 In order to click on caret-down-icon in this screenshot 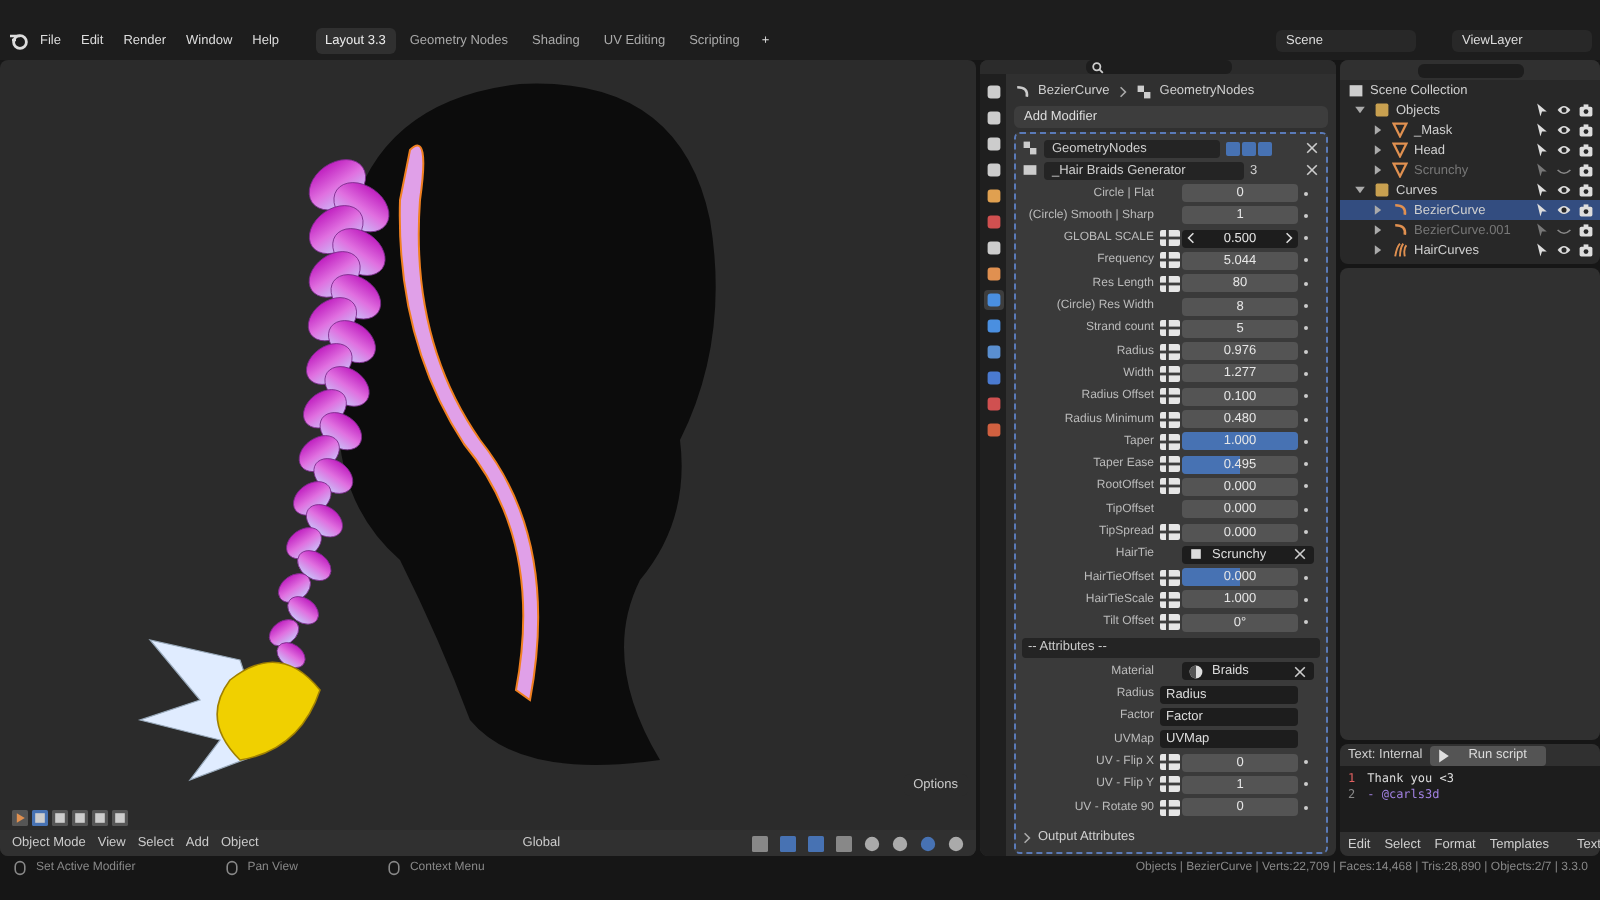, I will do `click(1360, 110)`.